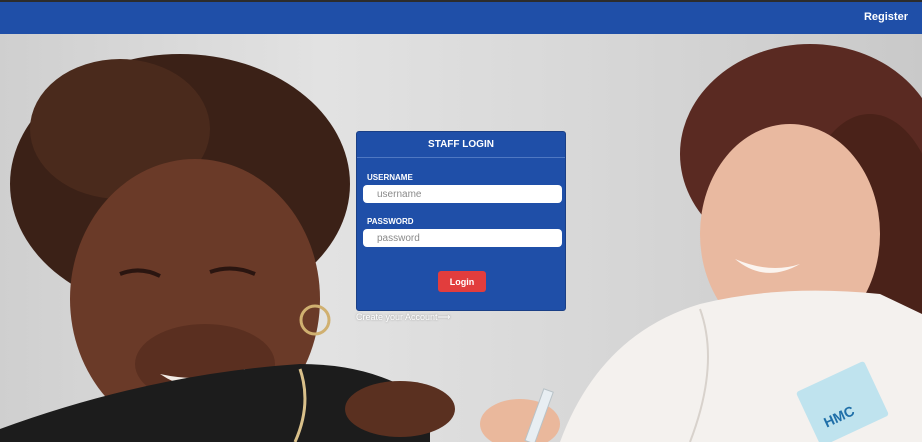  I want to click on password-label: PASSWORD, so click(390, 221).